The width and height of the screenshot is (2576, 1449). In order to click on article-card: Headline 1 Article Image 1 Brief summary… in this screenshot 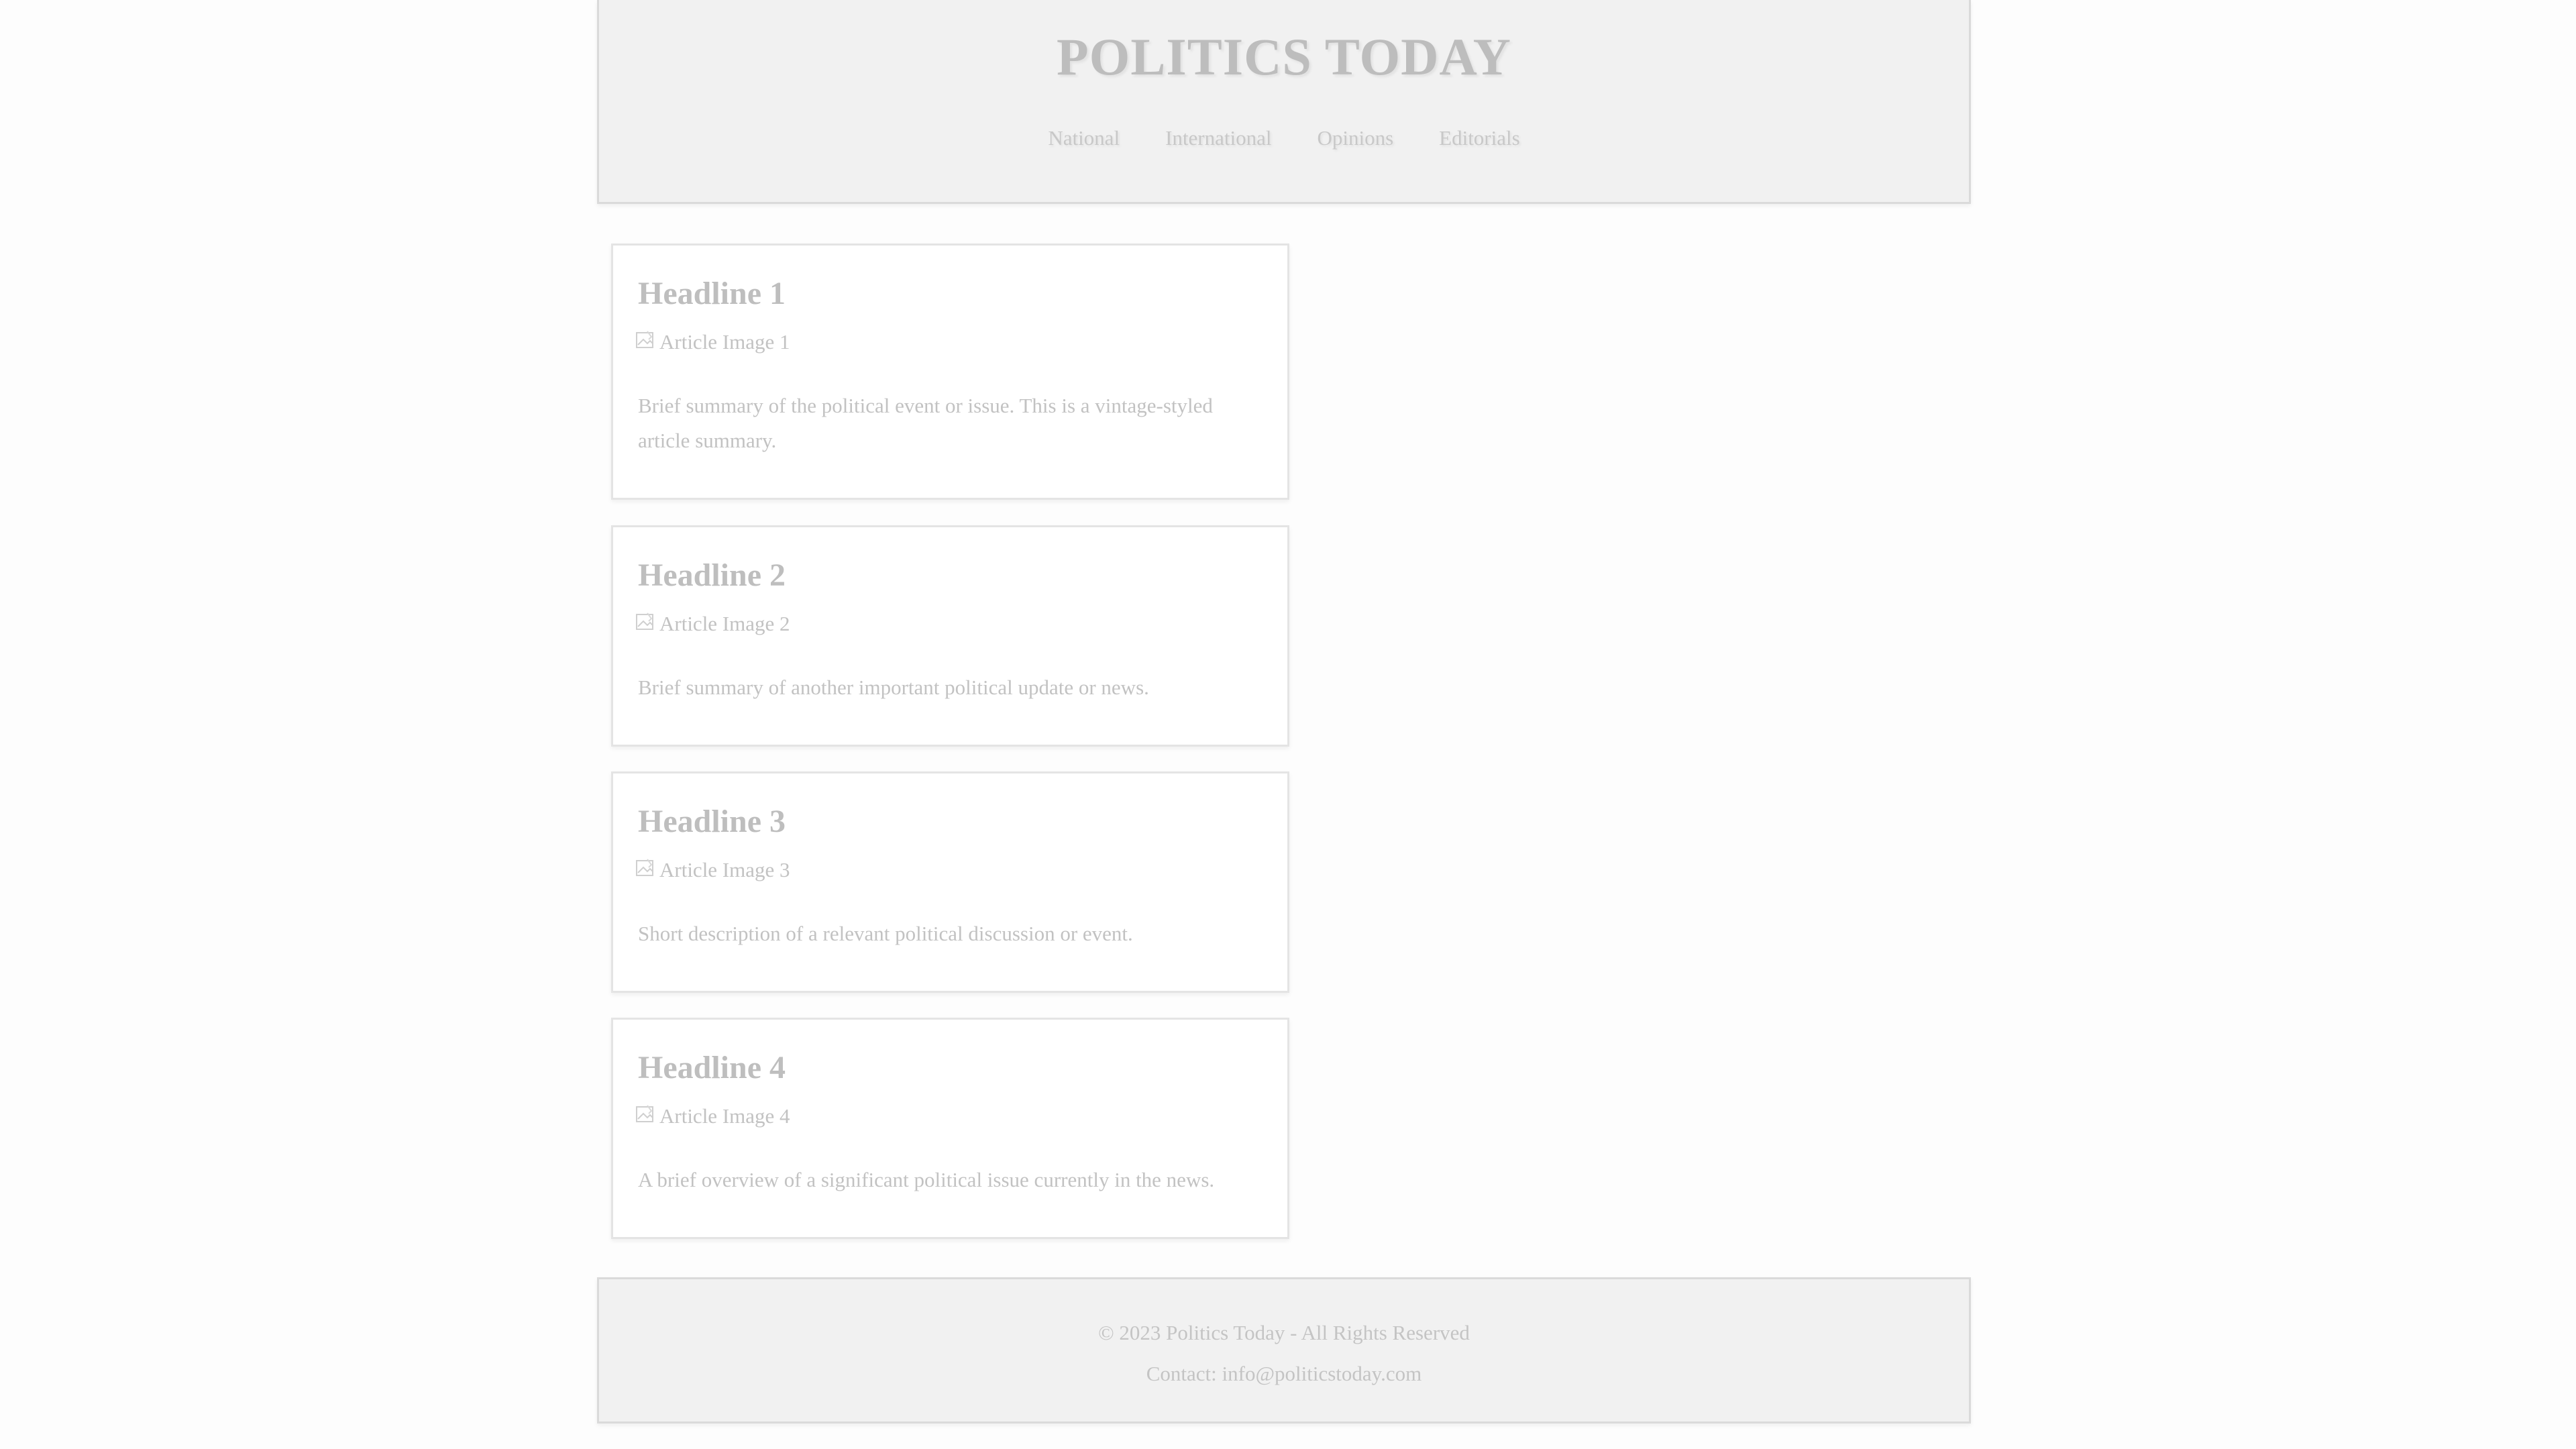, I will do `click(950, 372)`.